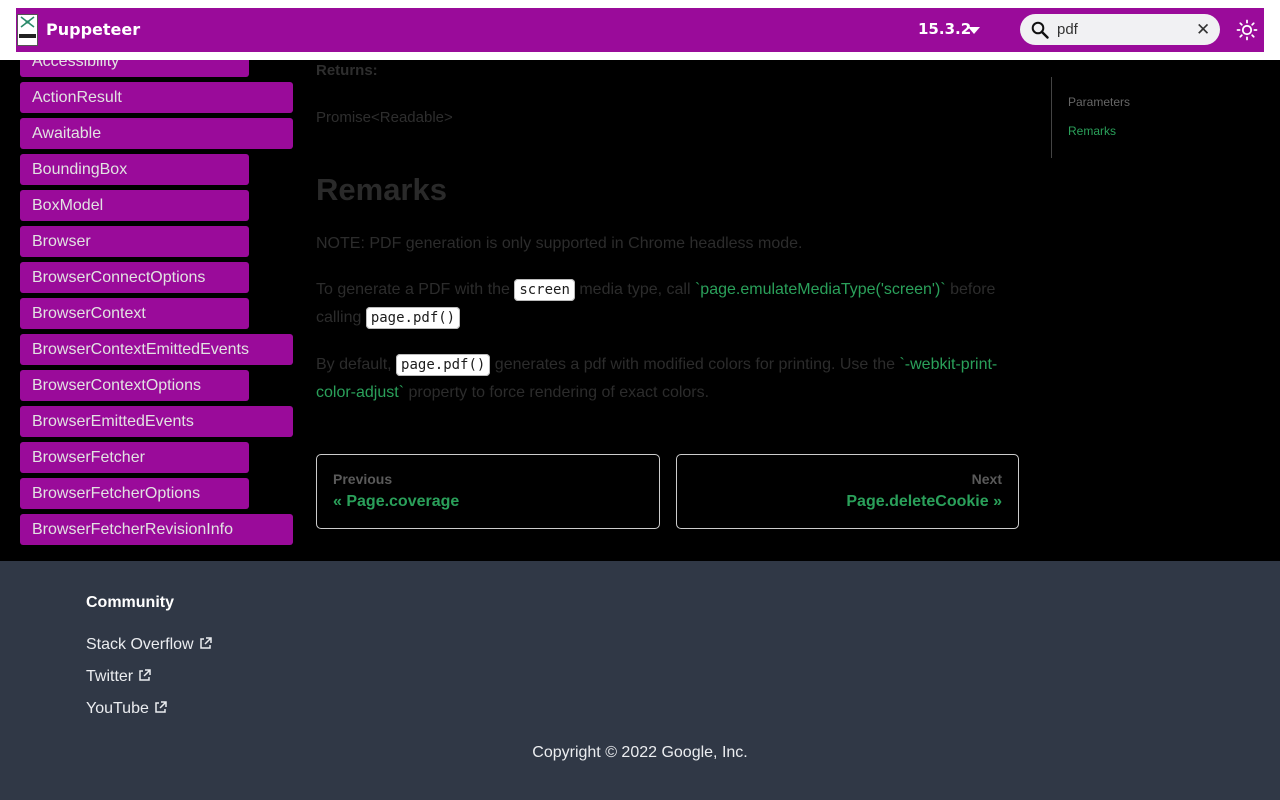 This screenshot has height=800, width=1280. Describe the element at coordinates (1272, 30) in the screenshot. I see `navbar-frame-right` at that location.